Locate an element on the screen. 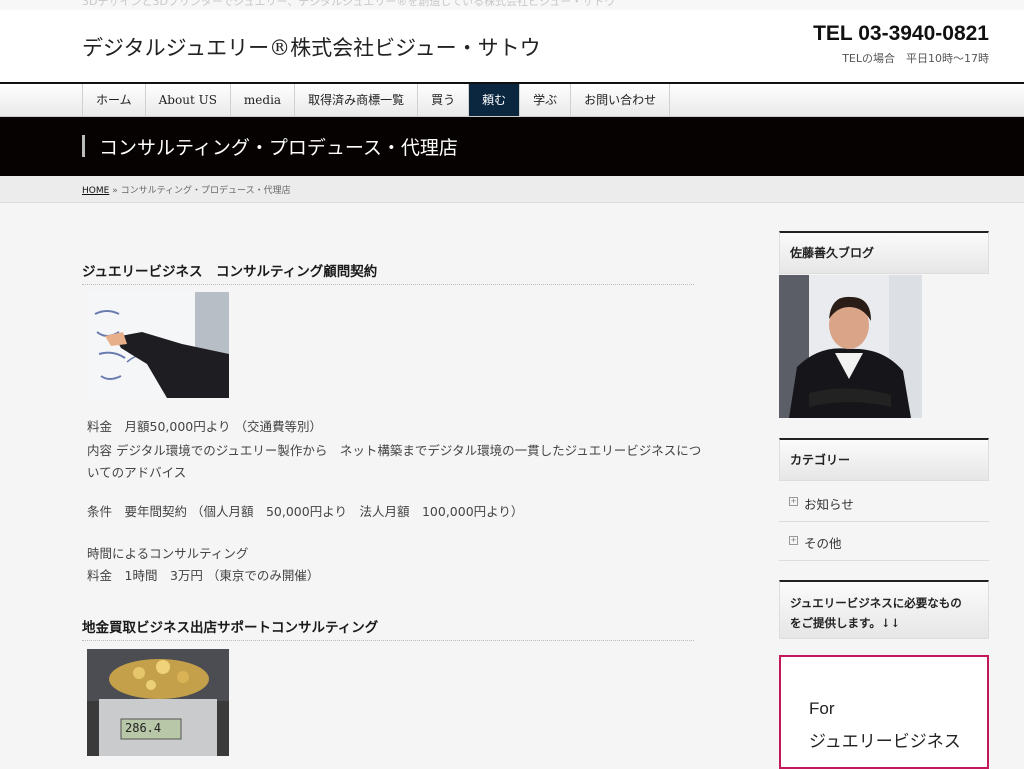 This screenshot has height=769, width=1024. banner-accent-bar is located at coordinates (83, 146).